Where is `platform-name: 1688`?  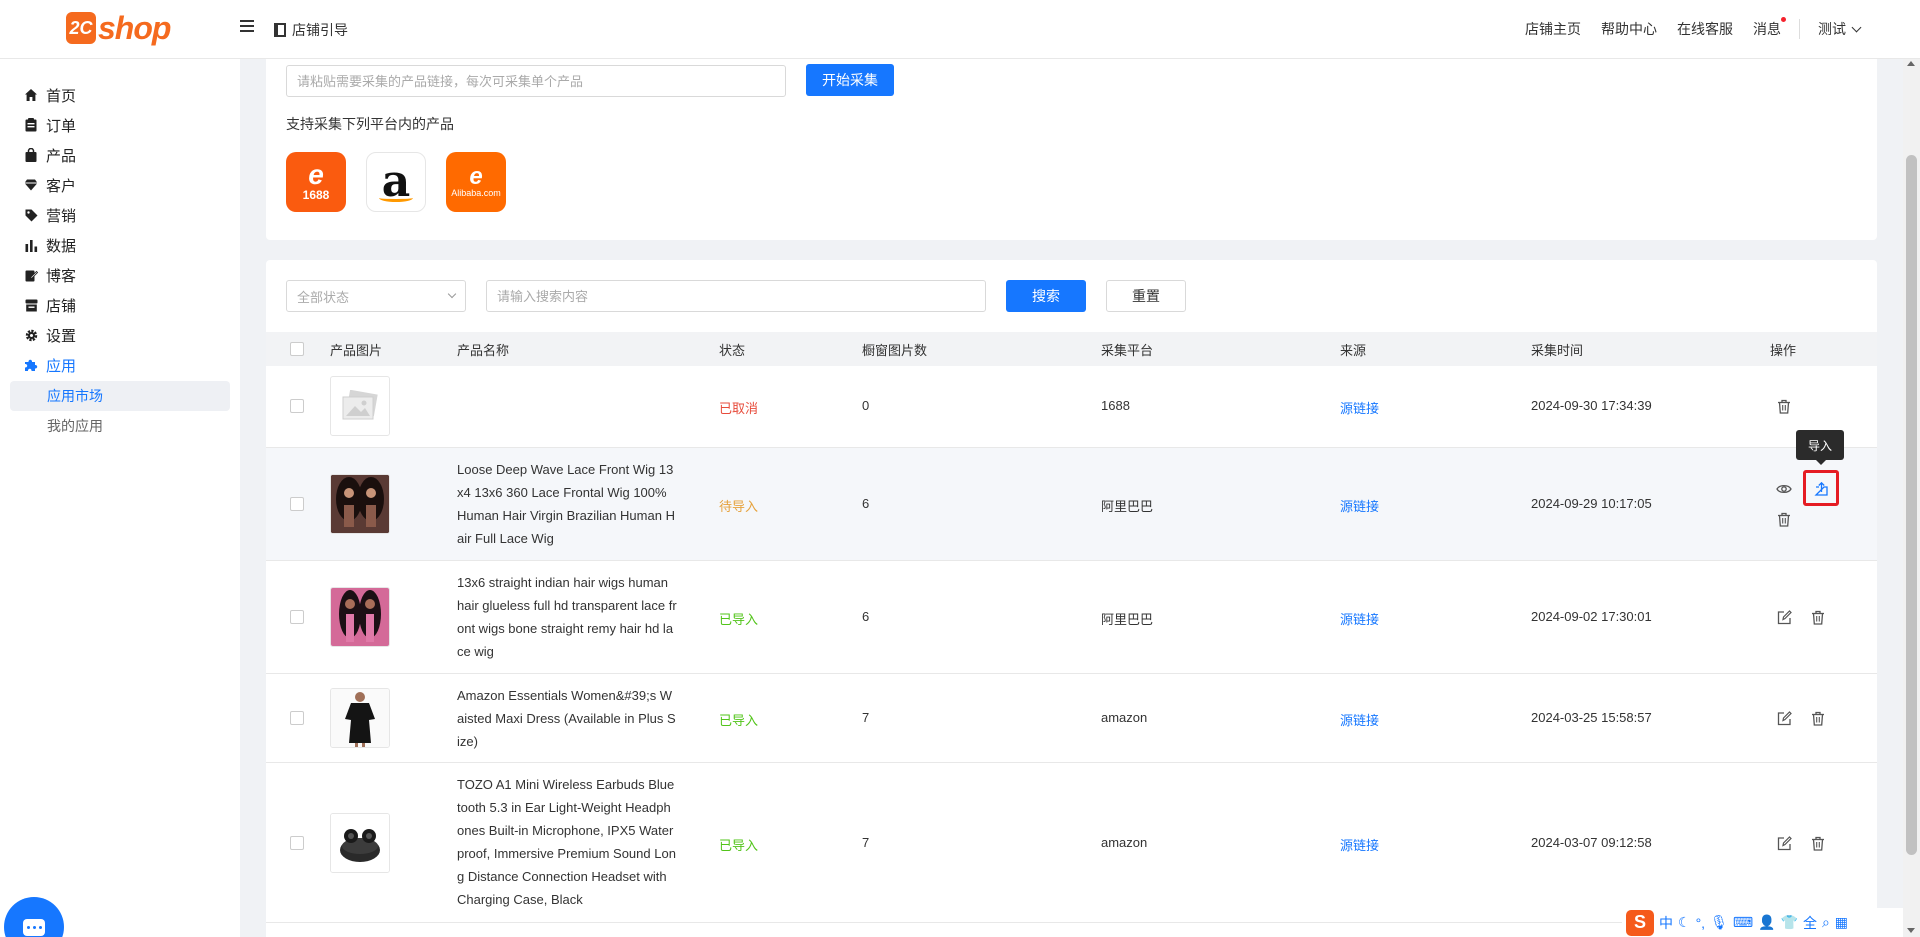 platform-name: 1688 is located at coordinates (1115, 405).